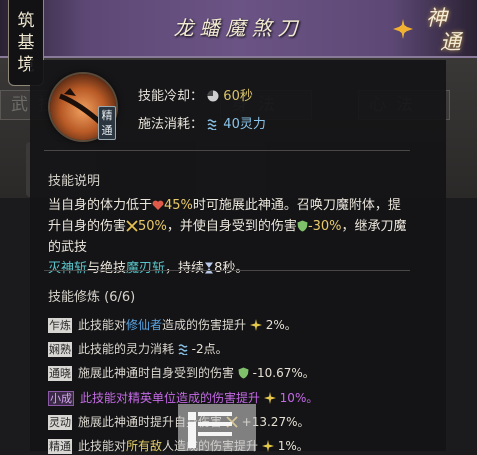 The width and height of the screenshot is (477, 455). Describe the element at coordinates (102, 325) in the screenshot. I see `row-text: 此技能对` at that location.